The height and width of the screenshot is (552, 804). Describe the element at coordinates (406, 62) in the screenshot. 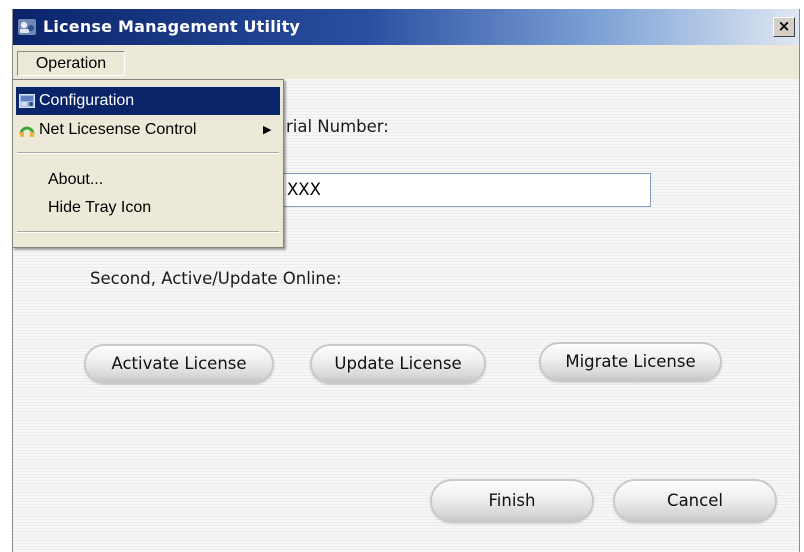

I see `menu-bar: Operation` at that location.